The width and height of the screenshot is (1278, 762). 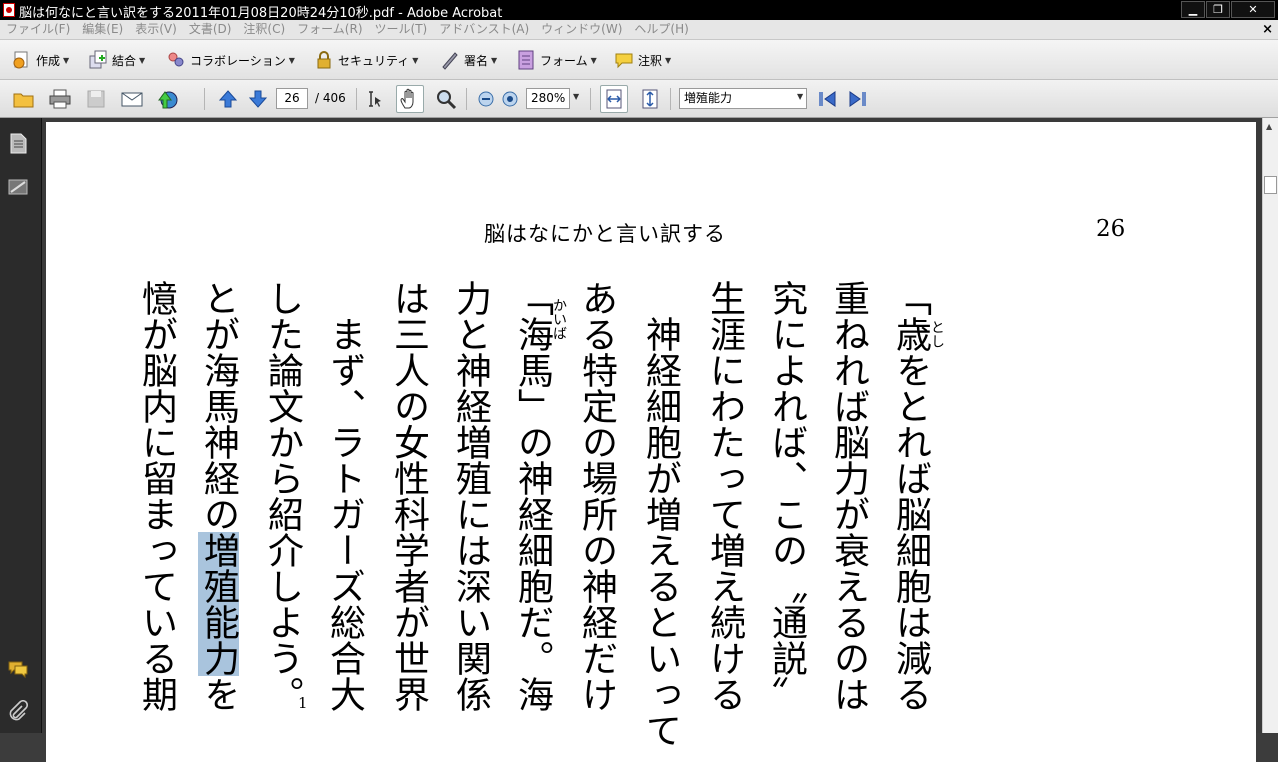 I want to click on hand-icon, so click(x=407, y=98).